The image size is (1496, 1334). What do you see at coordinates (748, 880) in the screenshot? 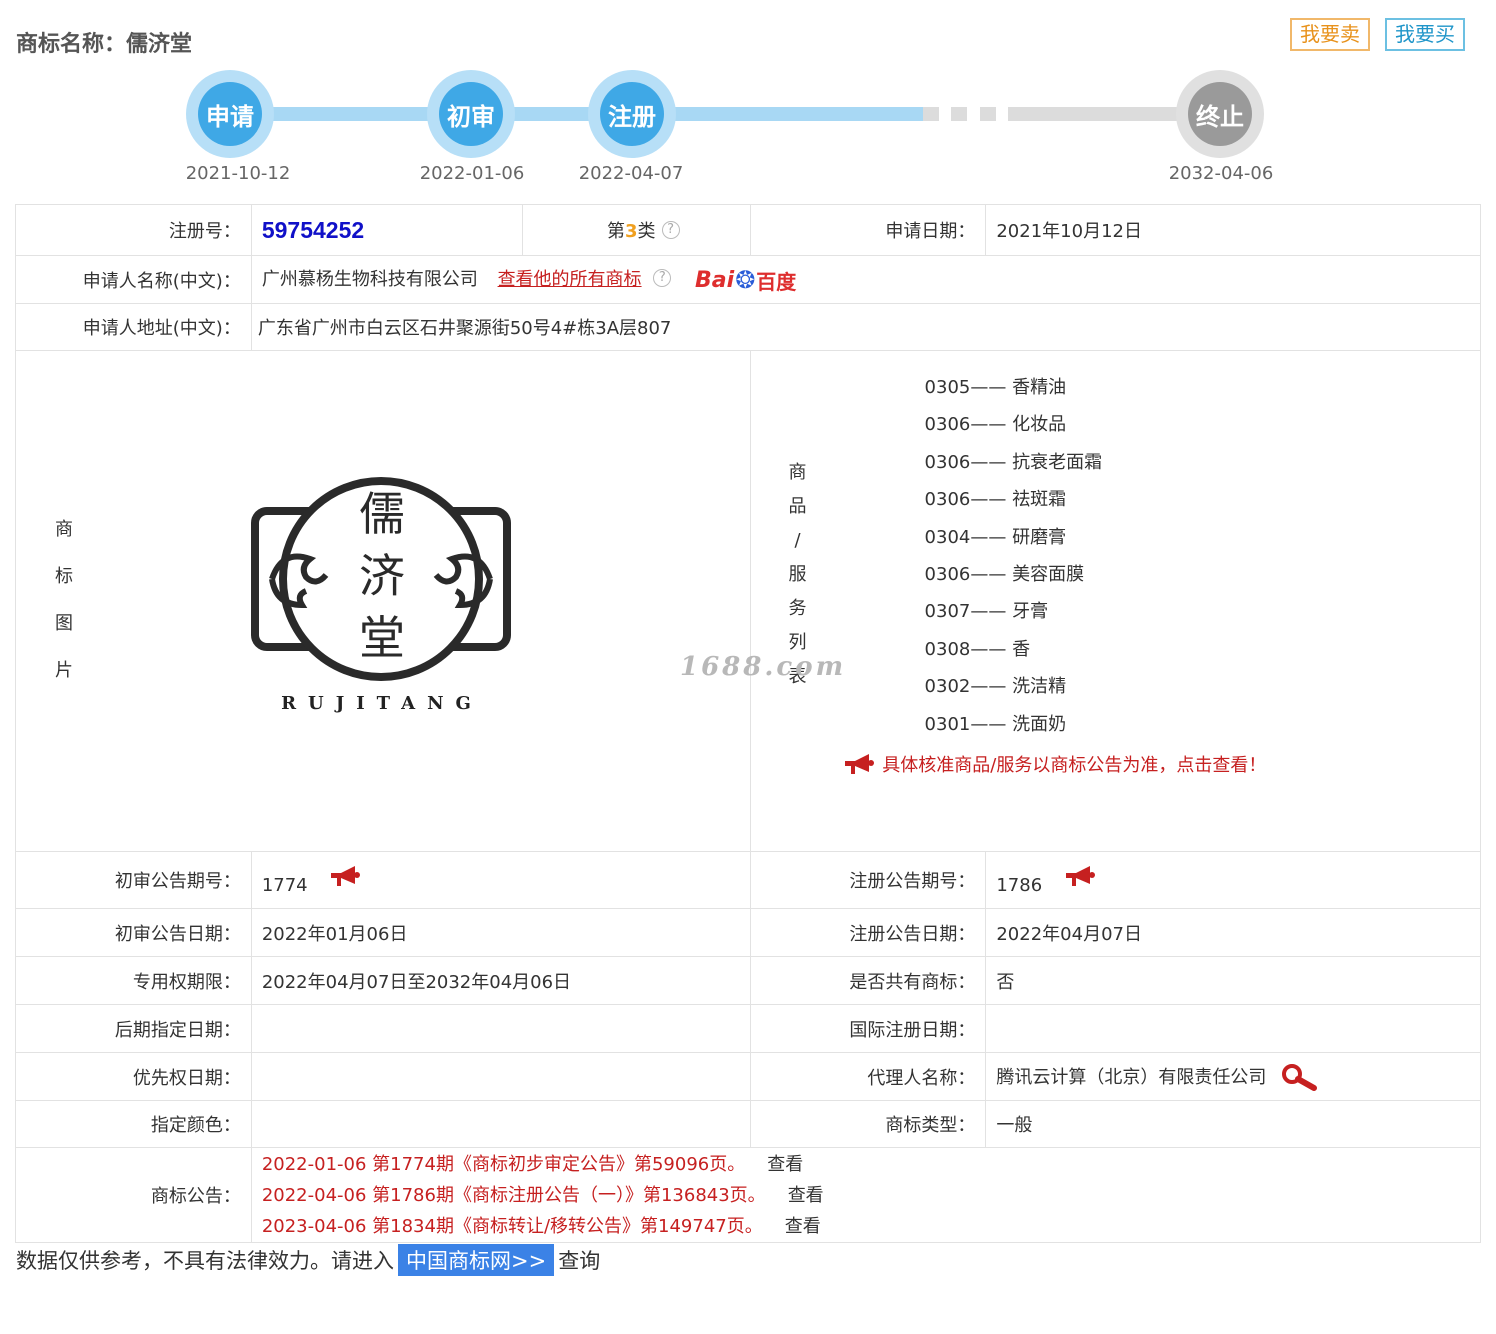
I see `table-row: 初审公告期号： 1774 注册公告期号： 1786` at bounding box center [748, 880].